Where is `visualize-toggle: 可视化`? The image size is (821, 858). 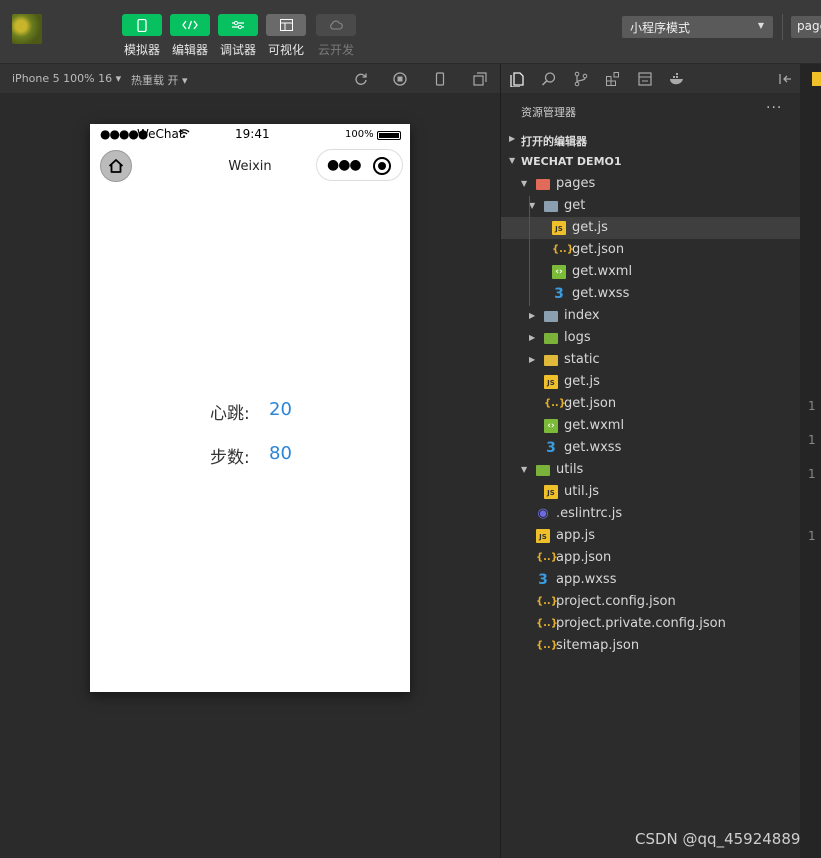
visualize-toggle: 可视化 is located at coordinates (286, 36).